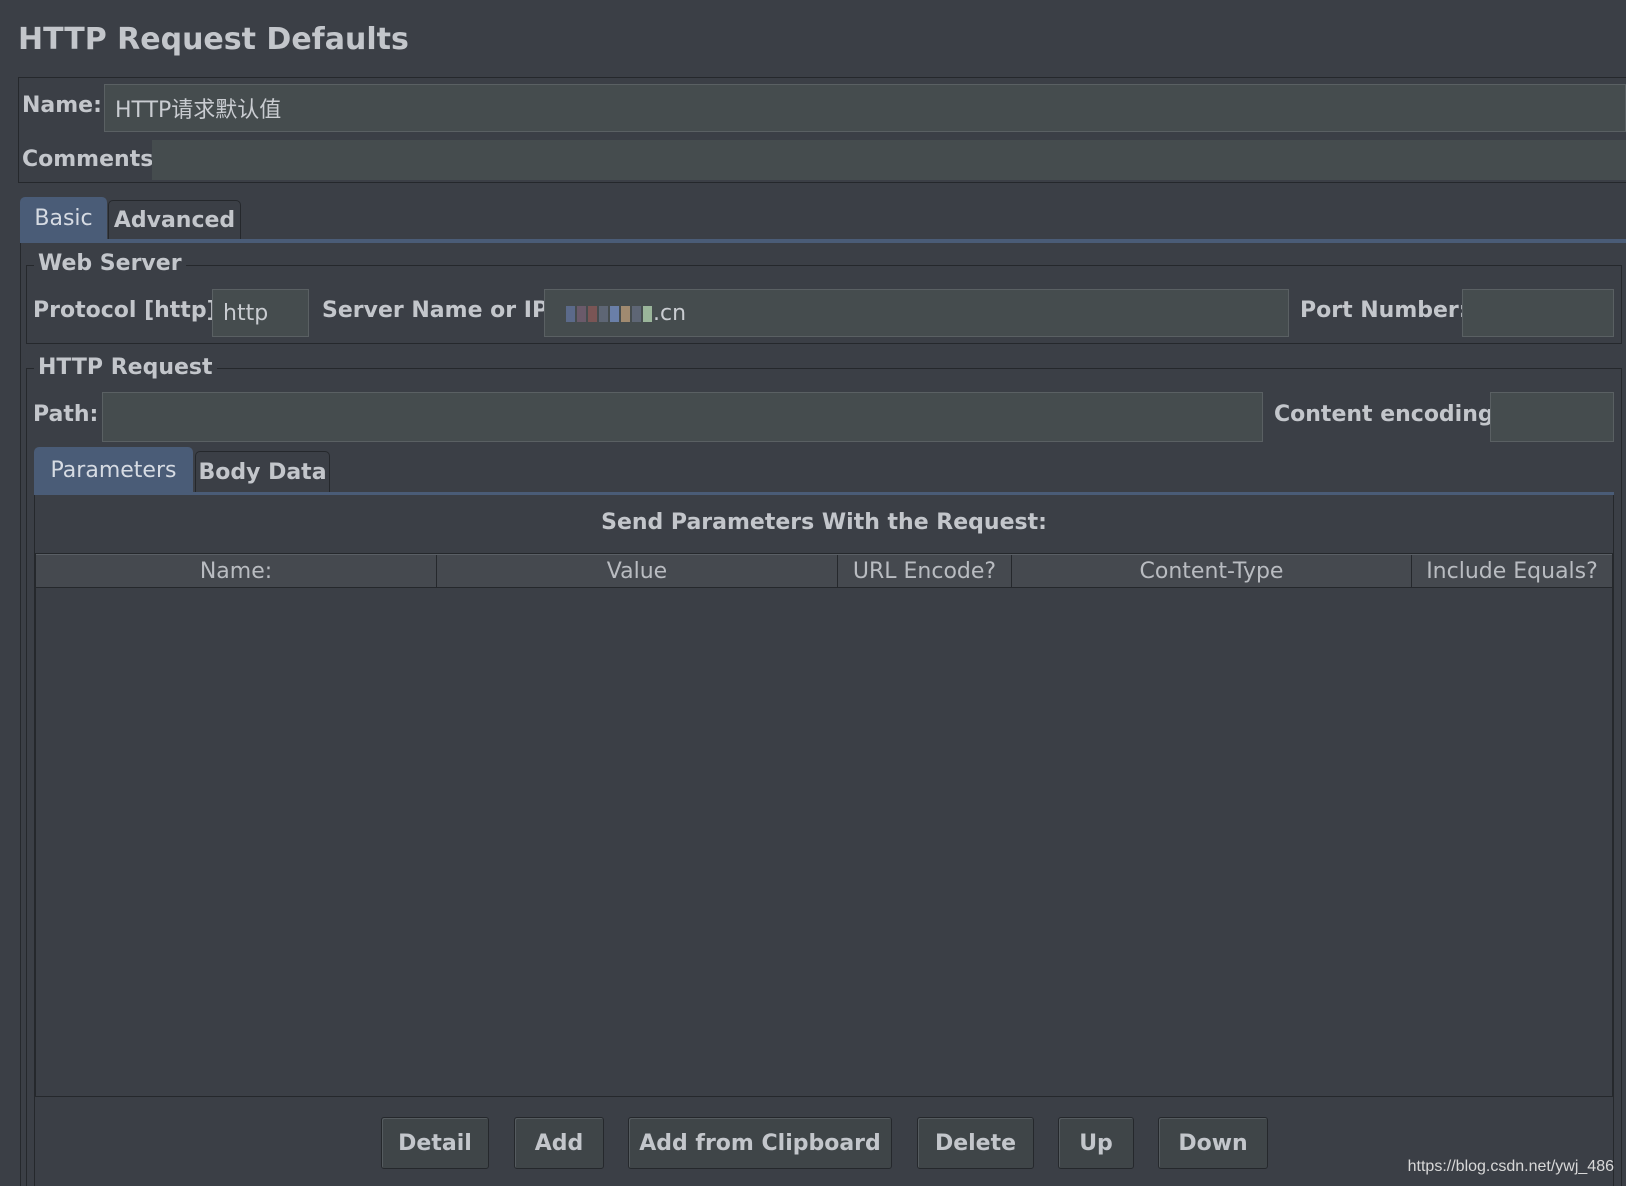 This screenshot has width=1626, height=1186. I want to click on watermark: https://blog.csdn.net/ywj_486, so click(1510, 1166).